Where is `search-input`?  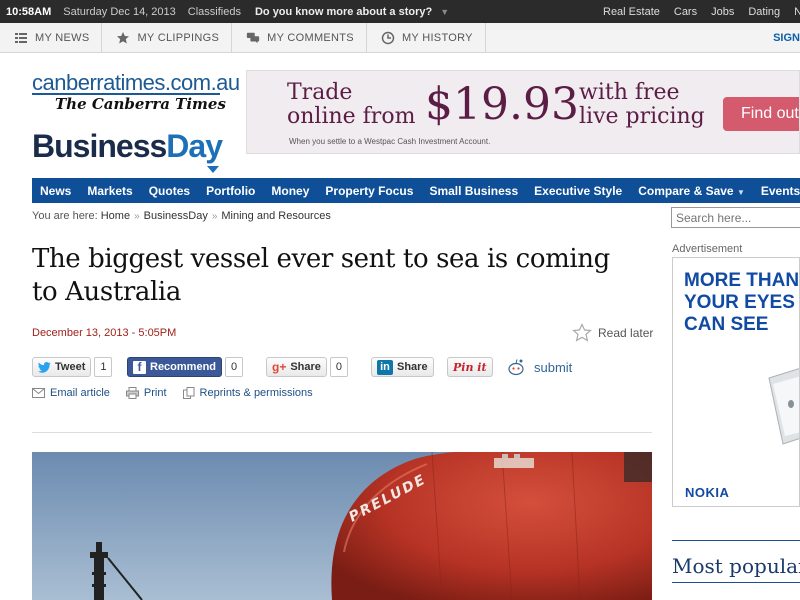
search-input is located at coordinates (735, 217).